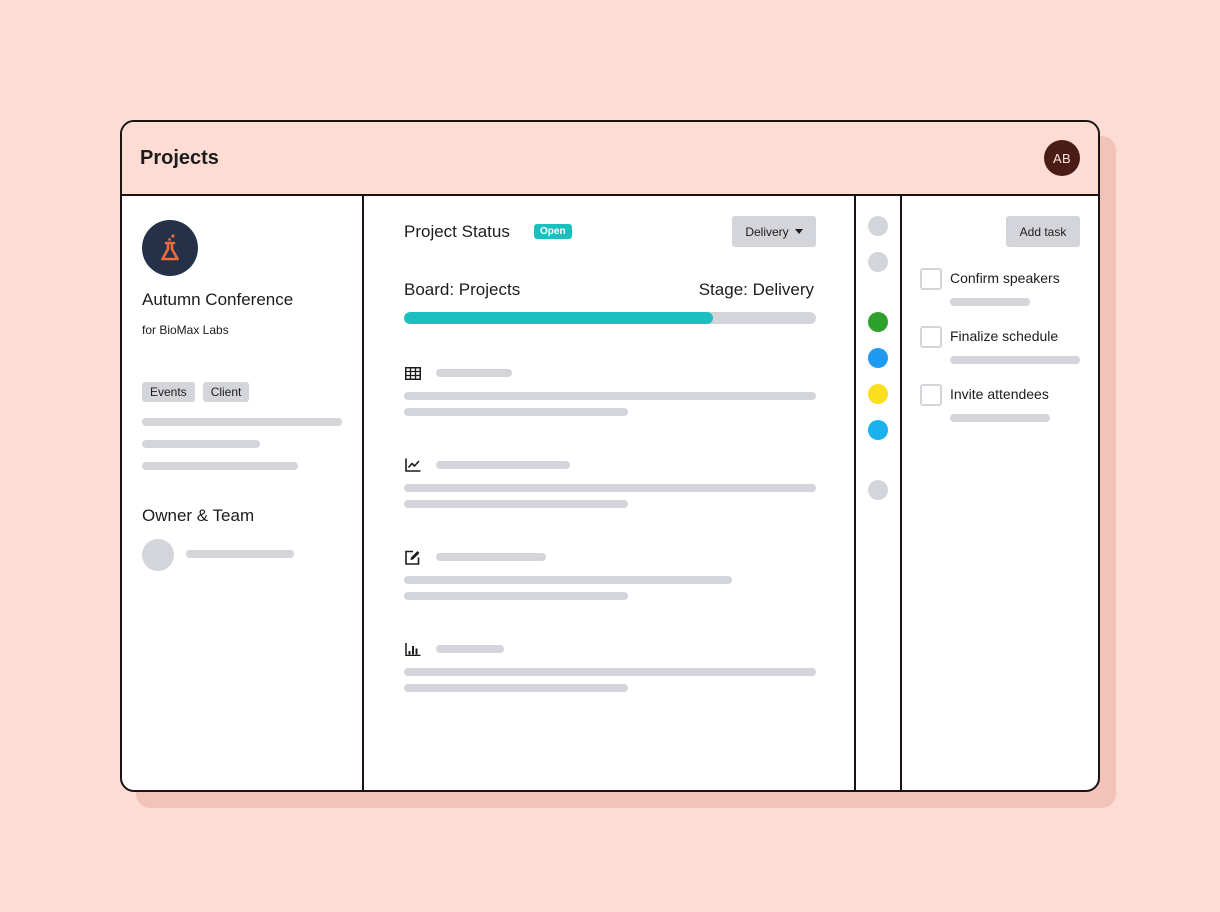 The image size is (1220, 912). I want to click on team-section-title: Owner & Team, so click(198, 515).